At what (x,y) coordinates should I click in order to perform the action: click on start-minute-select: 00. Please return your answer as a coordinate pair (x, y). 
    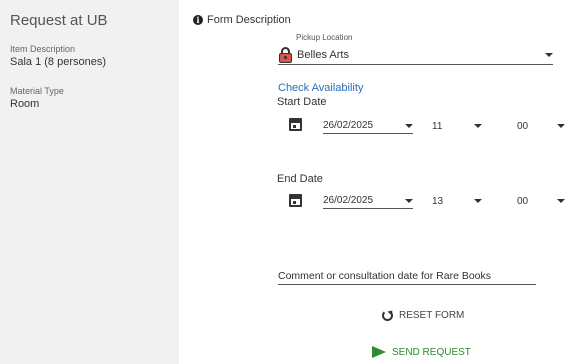
    Looking at the image, I should click on (541, 126).